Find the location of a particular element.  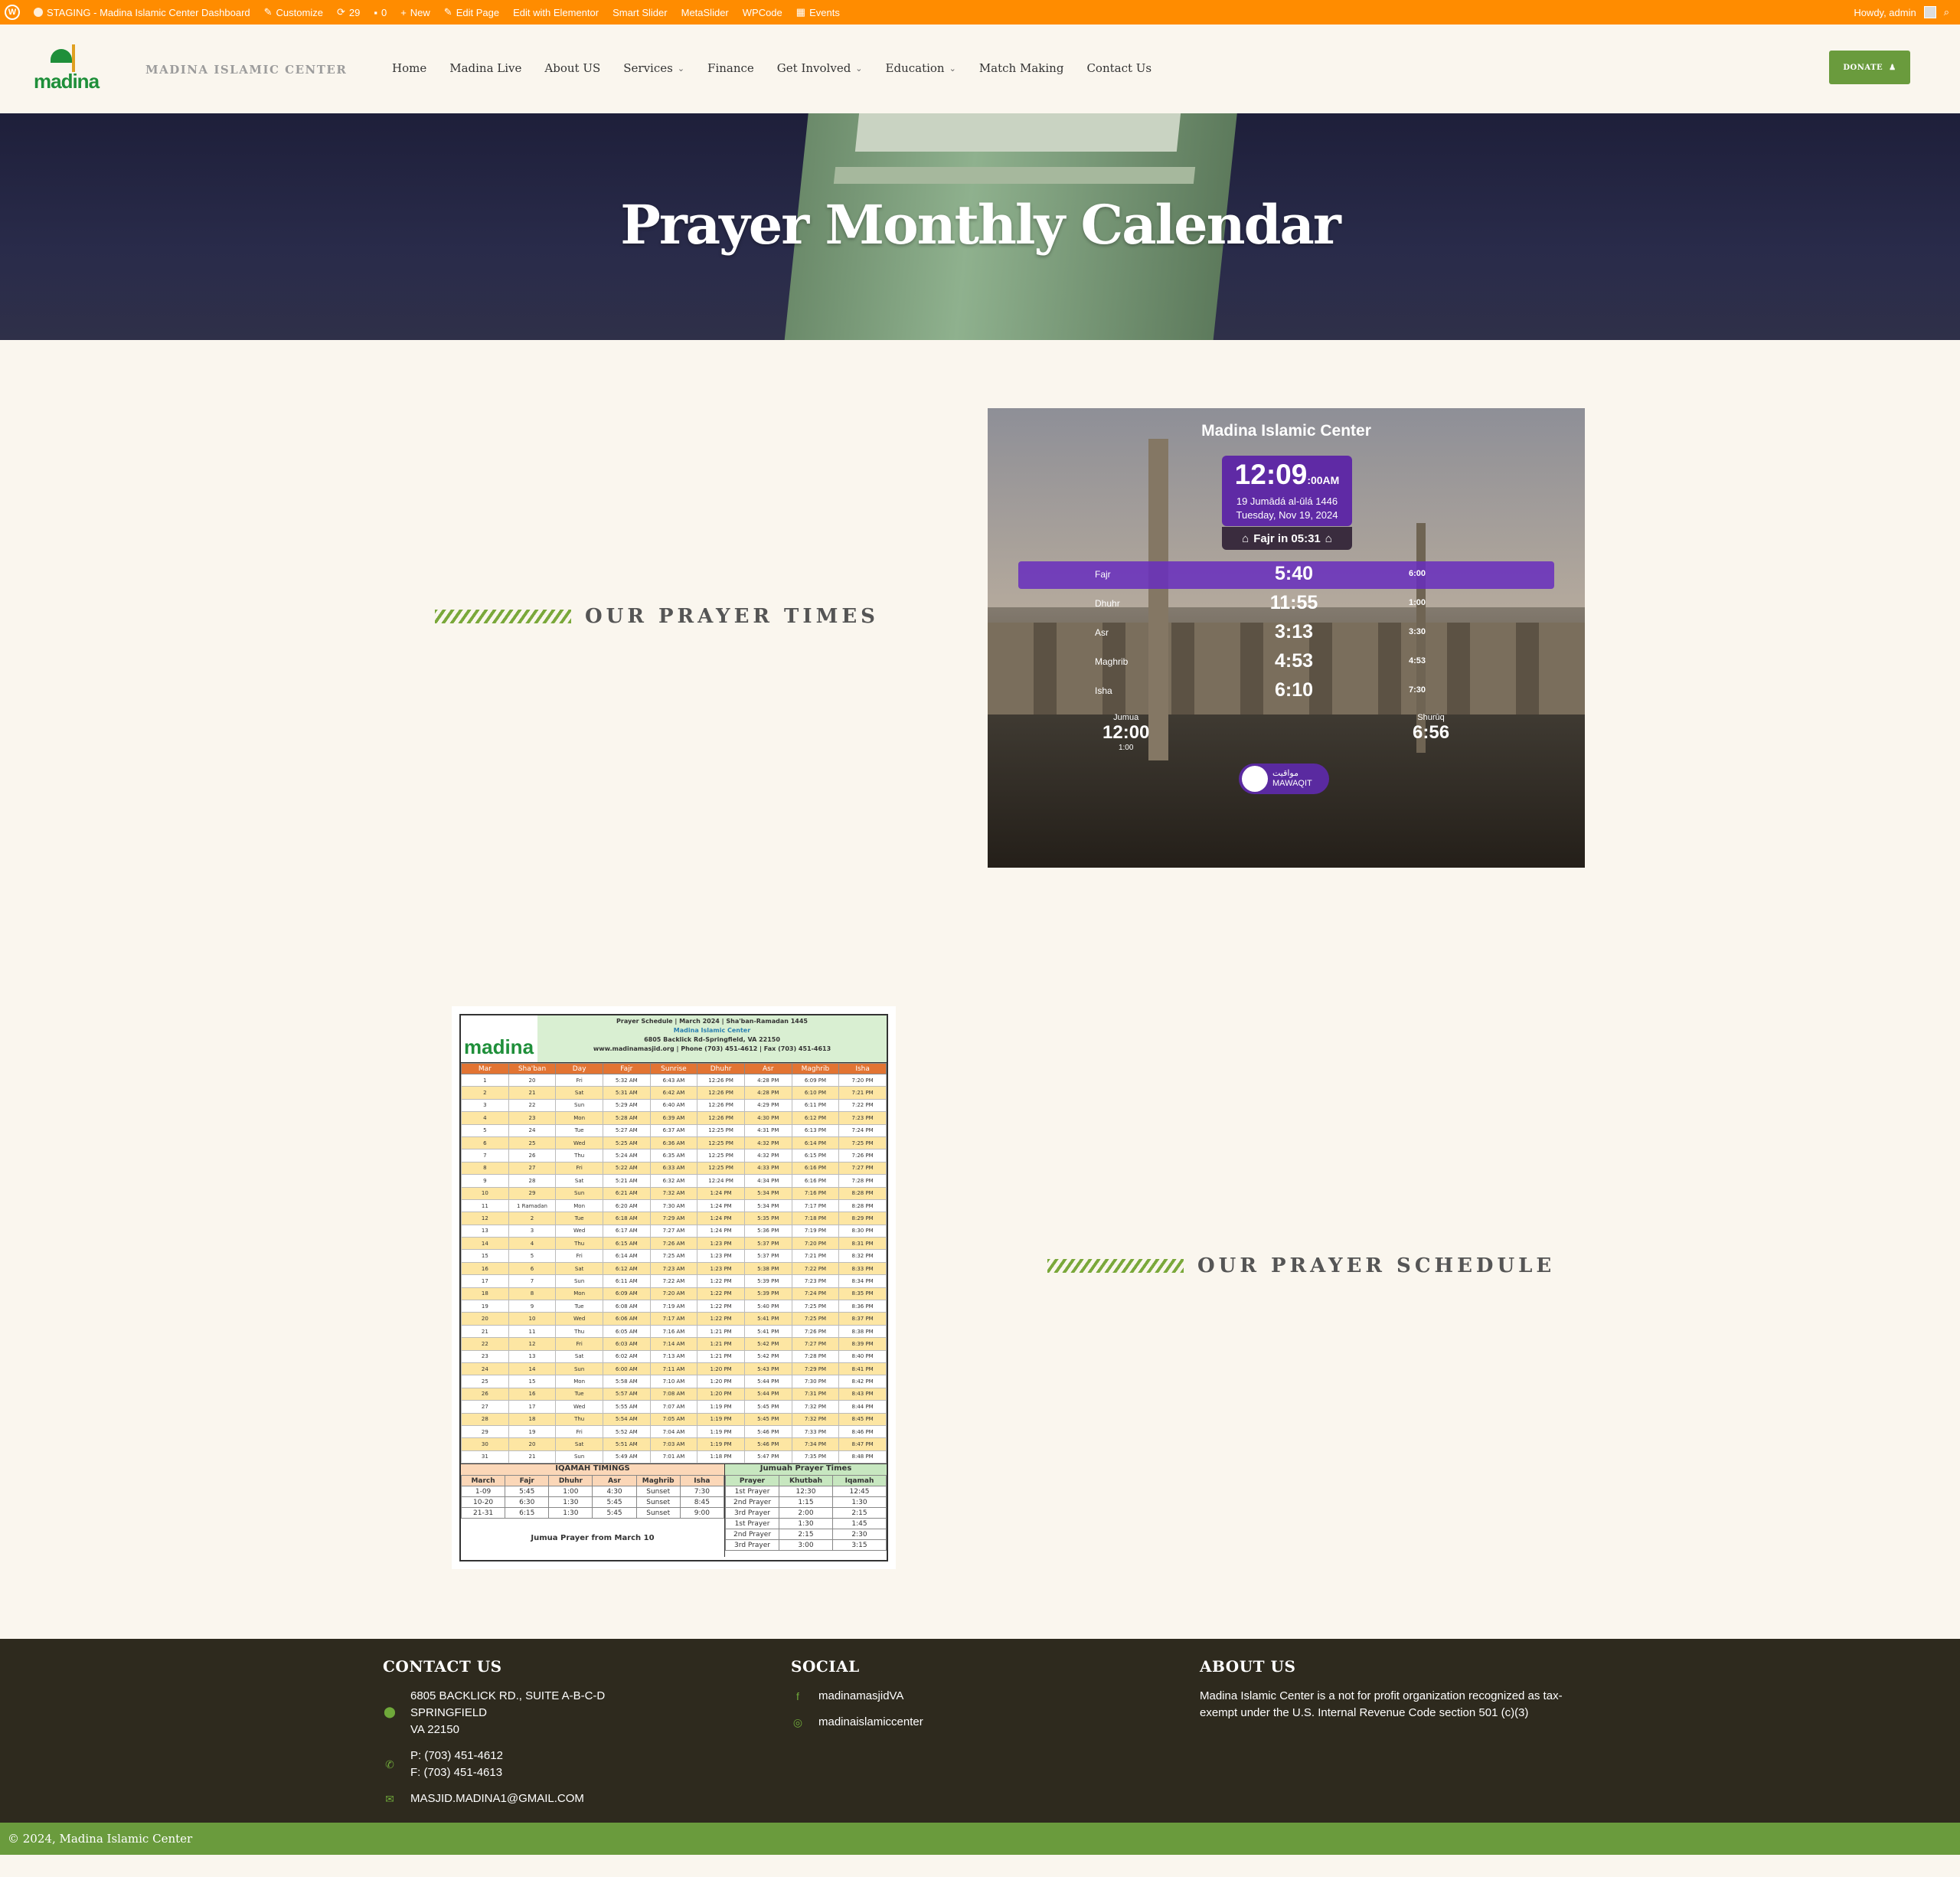

schedule-logo: madina is located at coordinates (499, 1038).